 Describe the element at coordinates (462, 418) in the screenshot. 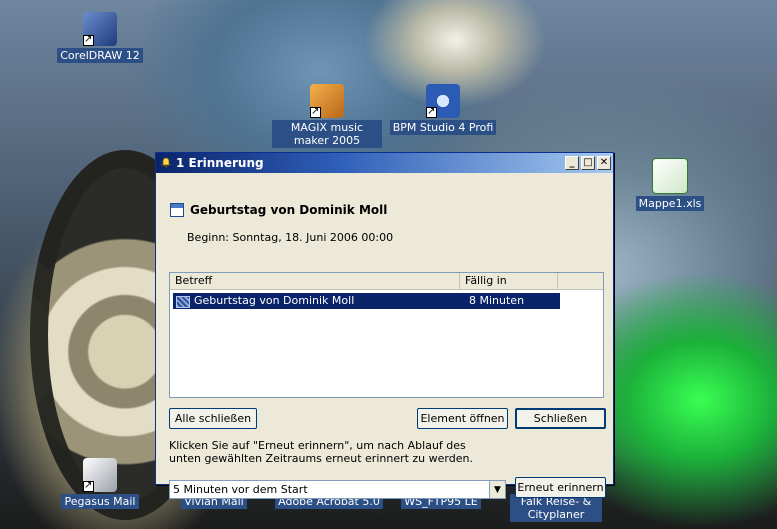

I see `open-item-button: Element öffnen` at that location.